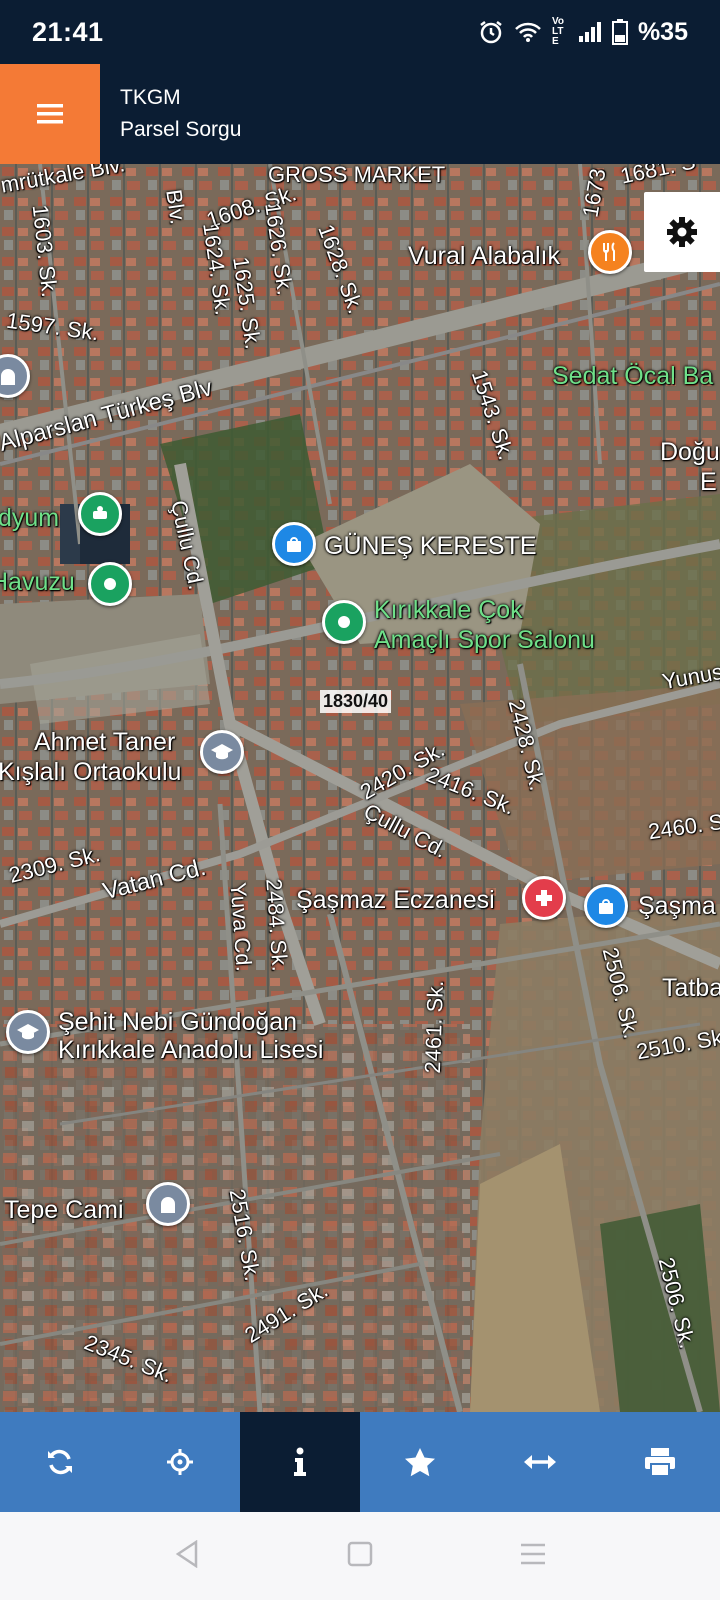  I want to click on settings-button, so click(682, 232).